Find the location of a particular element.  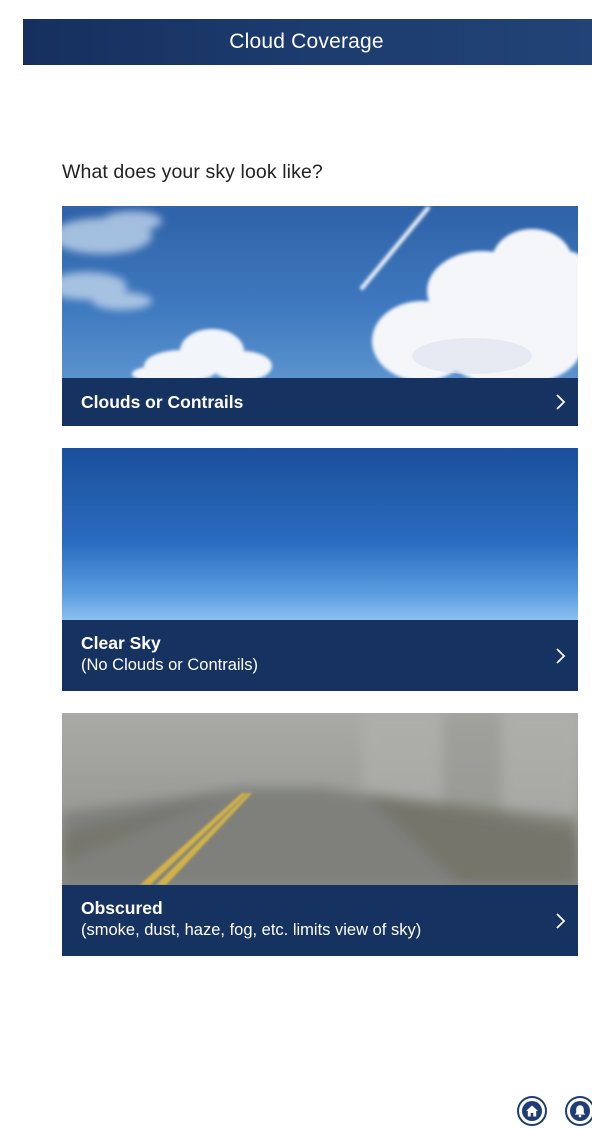

home-button is located at coordinates (532, 1111).